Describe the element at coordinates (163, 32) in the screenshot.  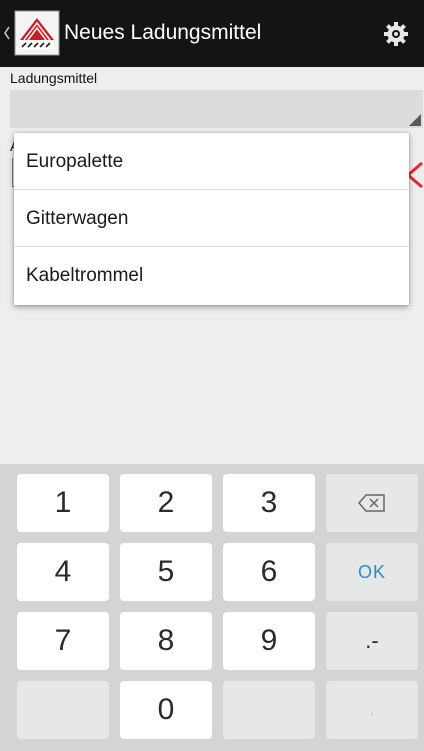
I see `screen-title: Neues Ladungsmittel` at that location.